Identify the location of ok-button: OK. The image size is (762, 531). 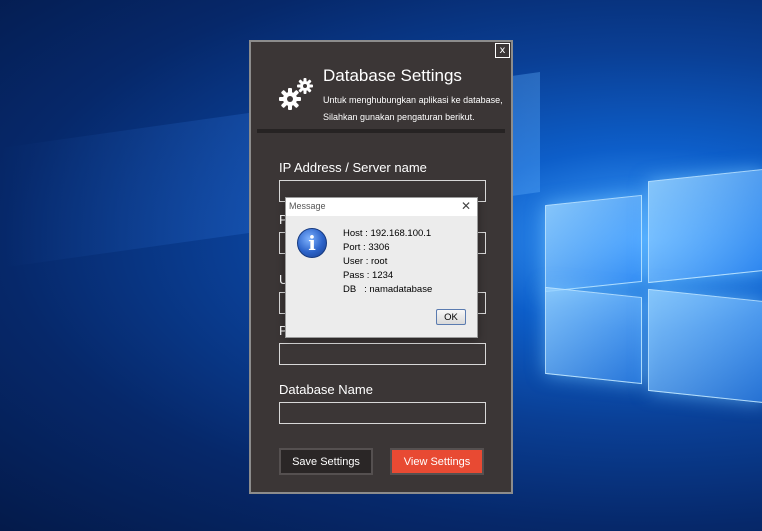
(451, 317).